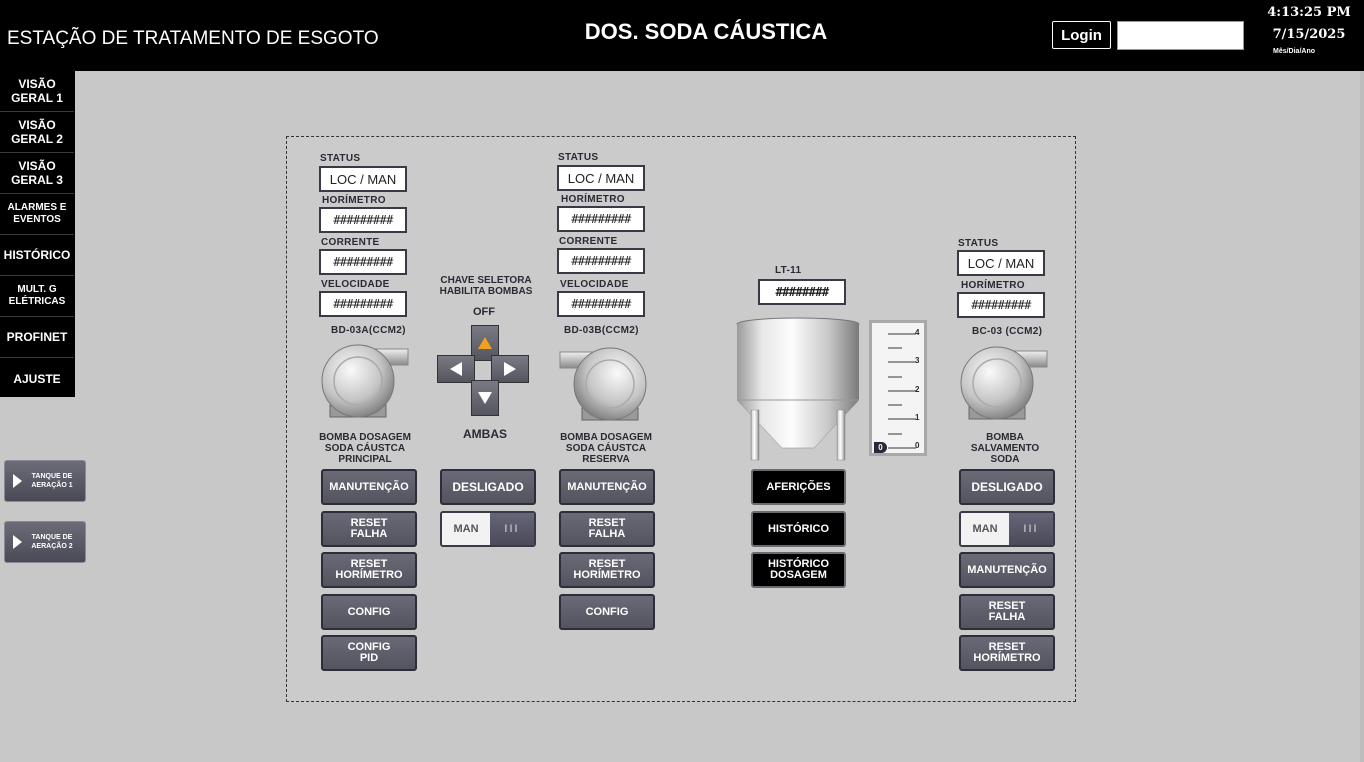  I want to click on selector-title: CHAVE SELETORA HABILITA BOMBAS, so click(486, 286).